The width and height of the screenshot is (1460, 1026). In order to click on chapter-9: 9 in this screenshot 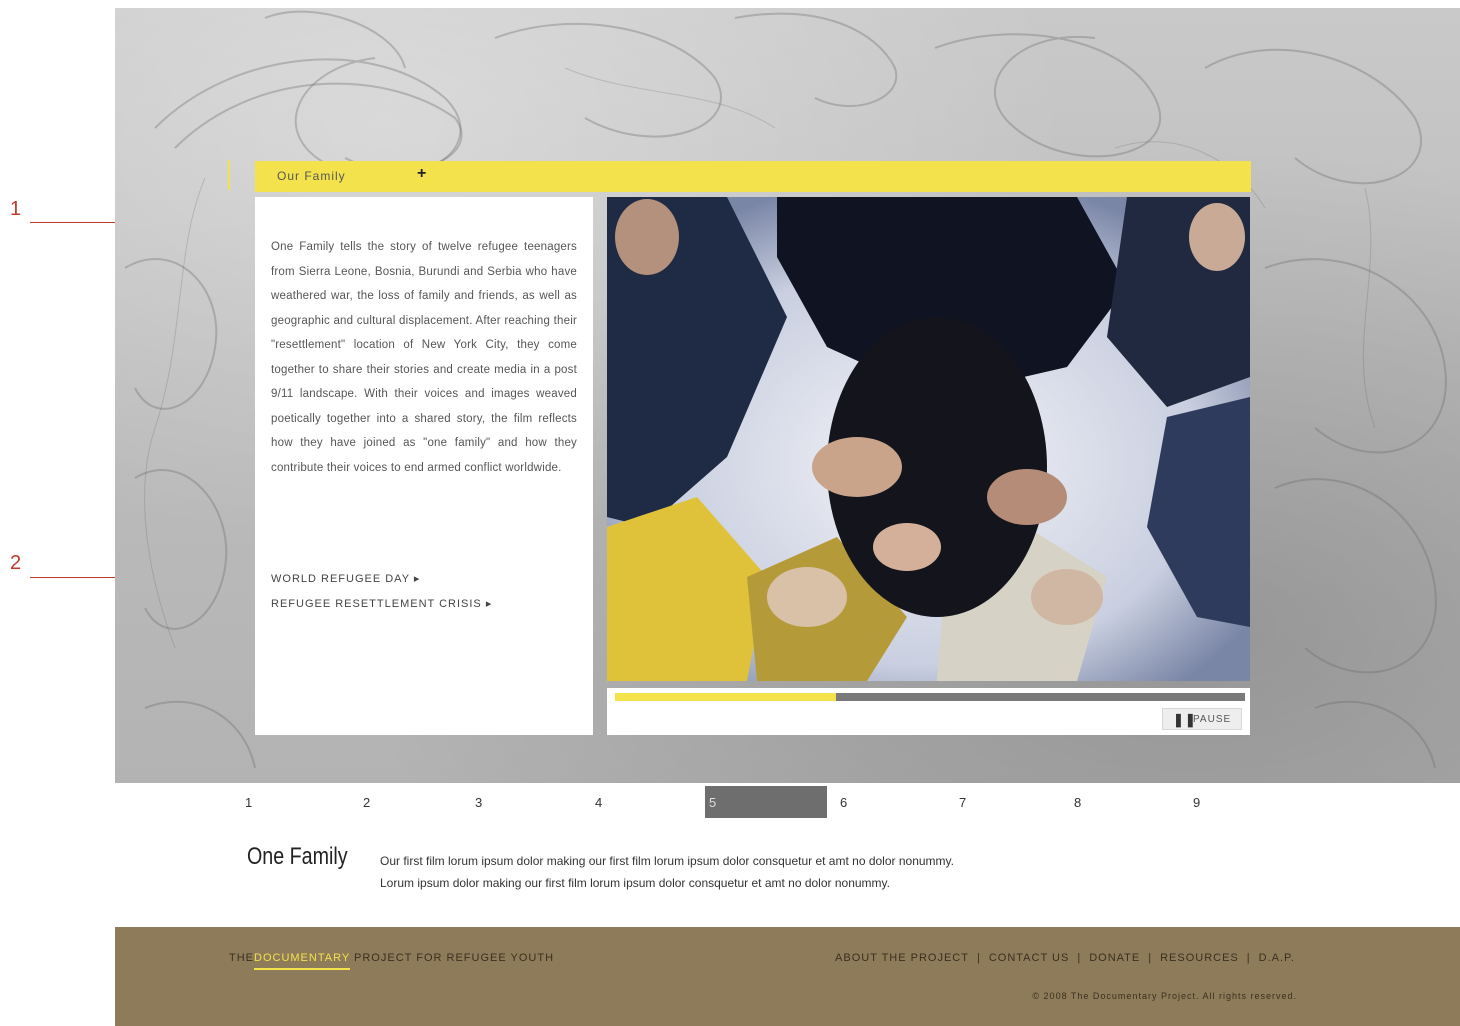, I will do `click(1250, 802)`.